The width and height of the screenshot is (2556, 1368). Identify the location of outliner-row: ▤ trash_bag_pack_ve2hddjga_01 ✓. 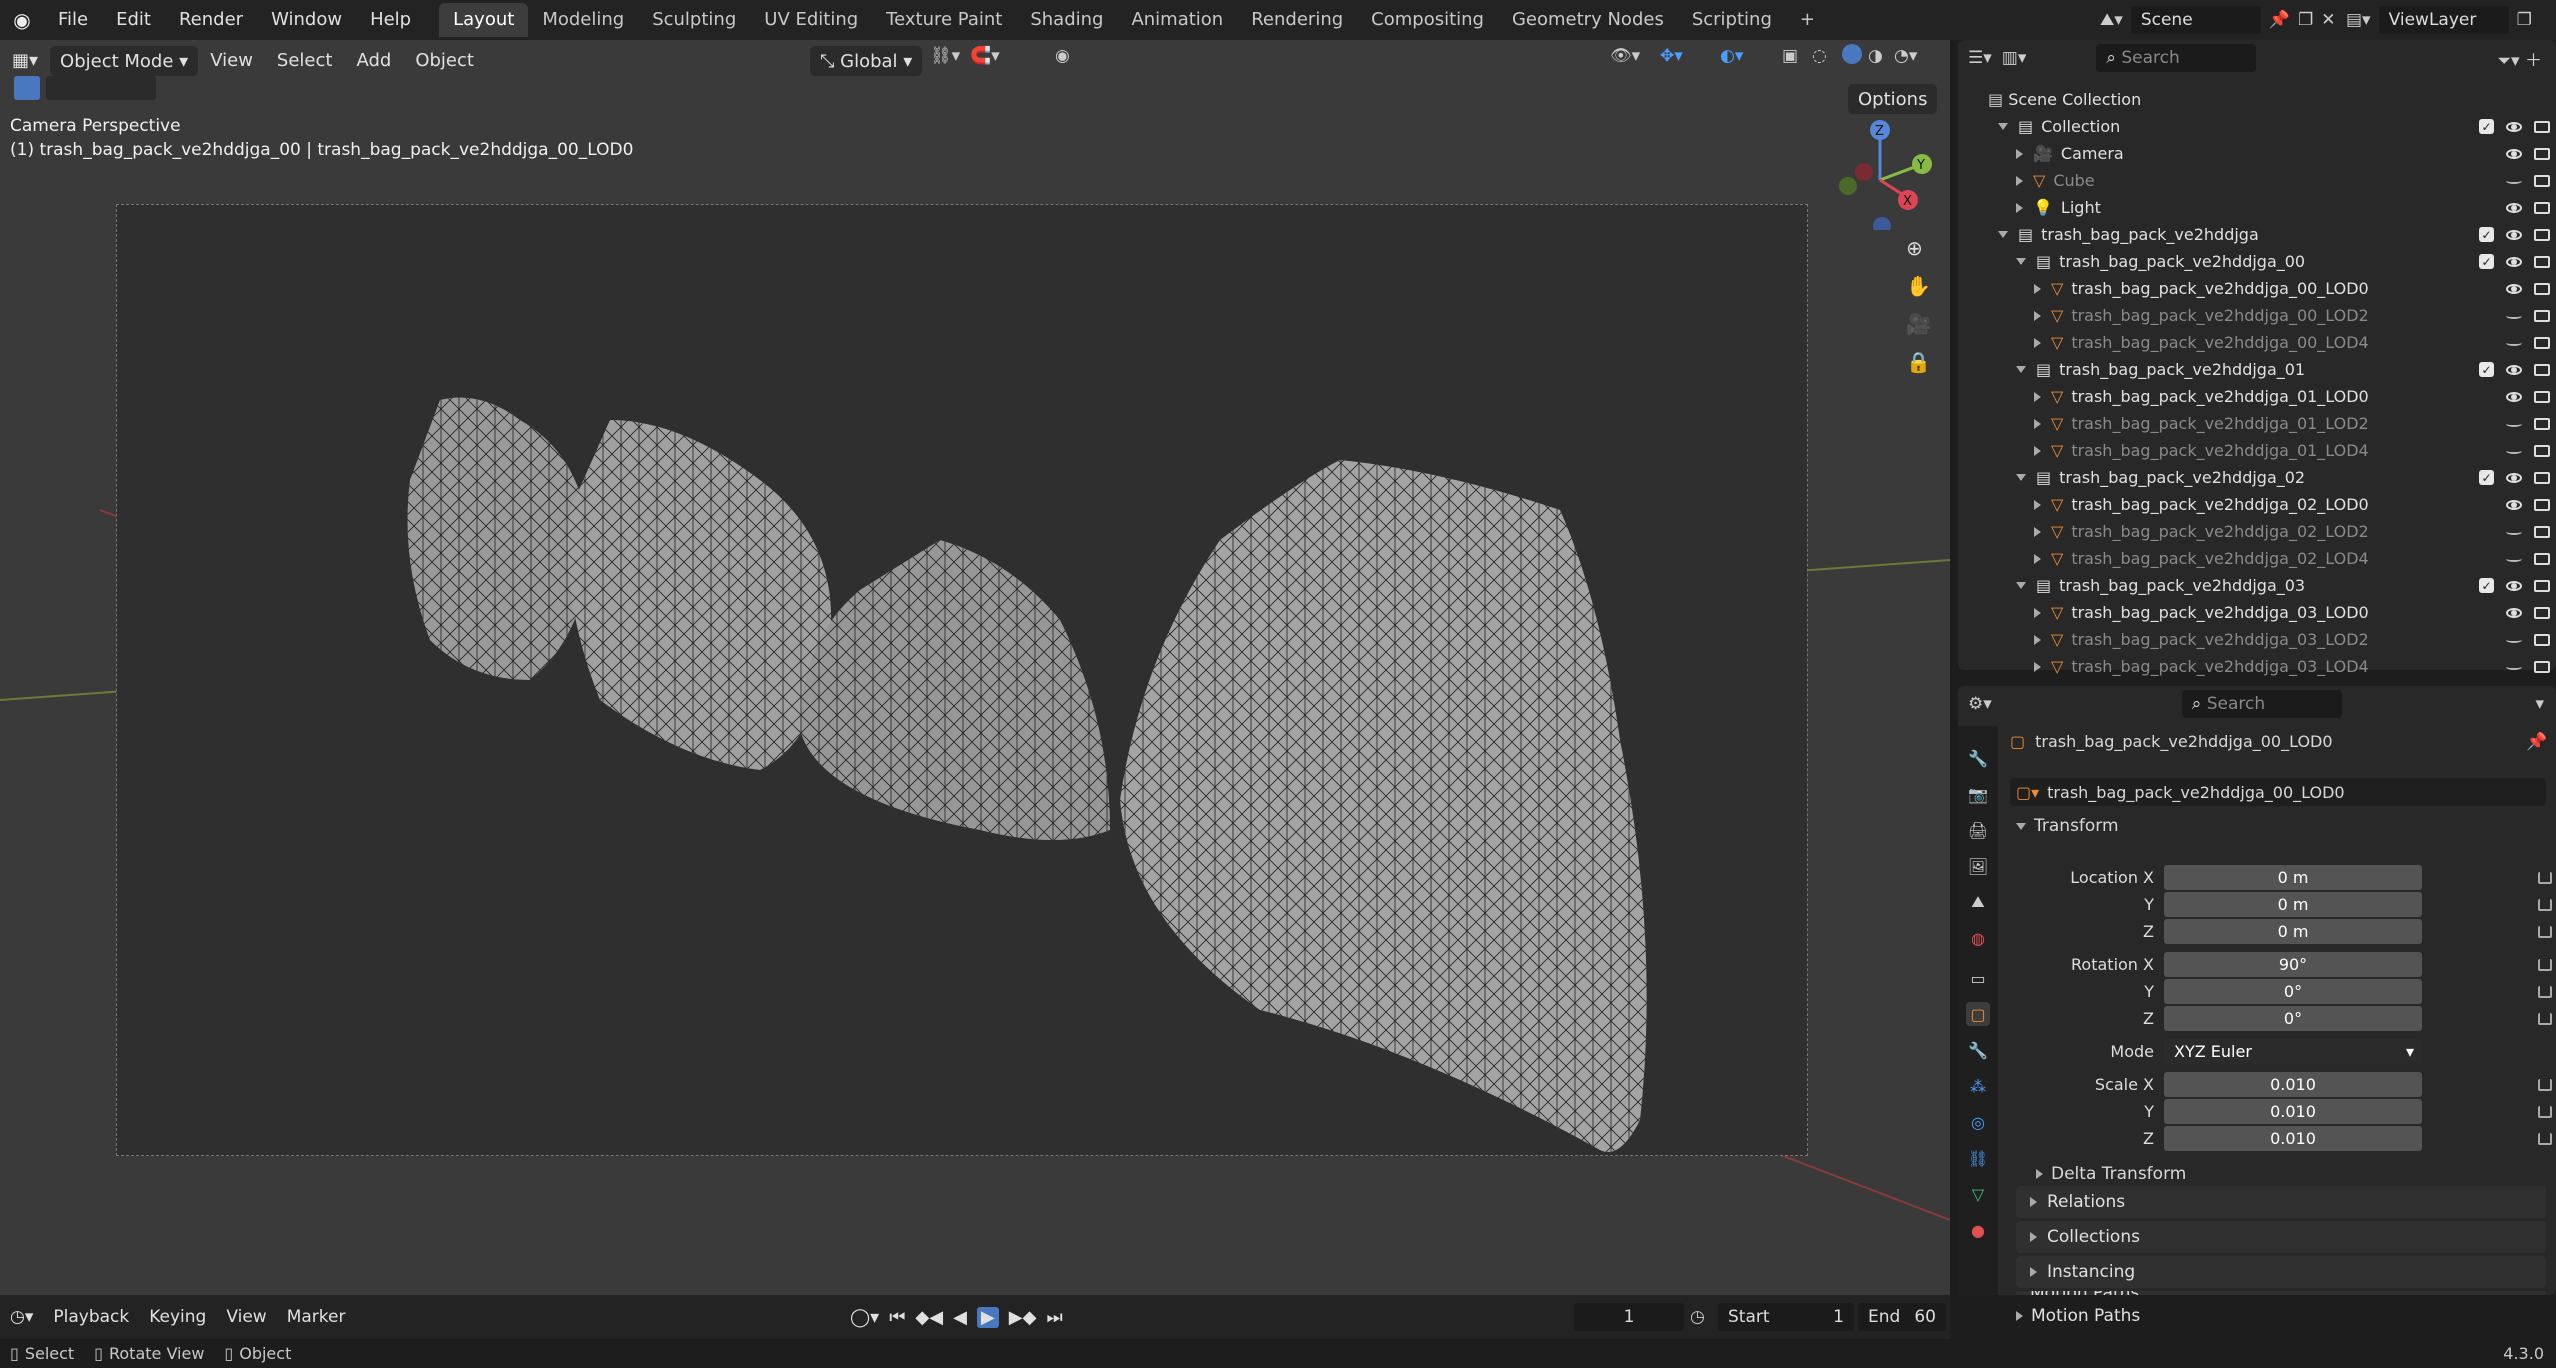
(2257, 369).